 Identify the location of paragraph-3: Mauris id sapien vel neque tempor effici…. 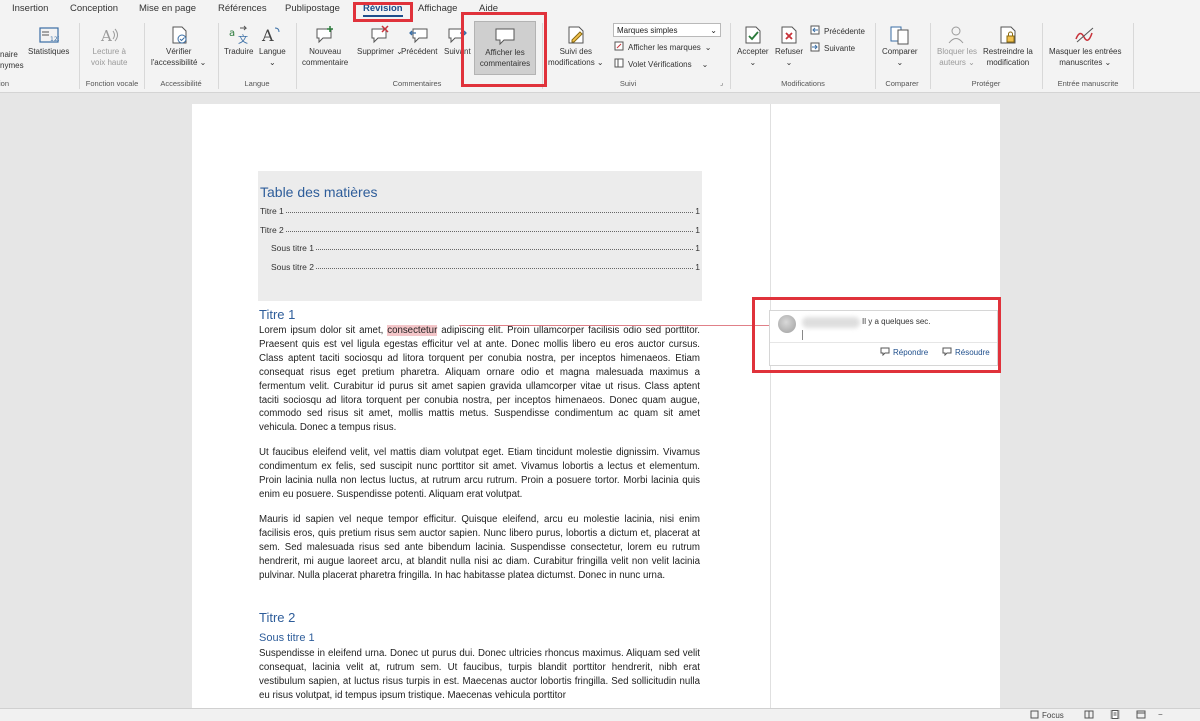
(479, 547).